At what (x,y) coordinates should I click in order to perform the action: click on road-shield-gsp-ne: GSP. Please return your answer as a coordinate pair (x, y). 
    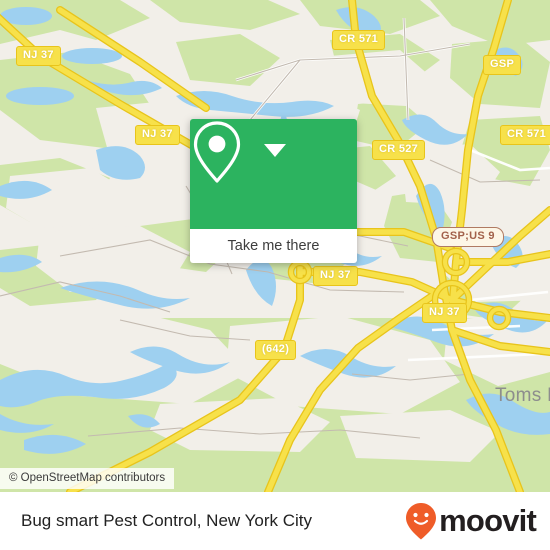
    Looking at the image, I should click on (502, 65).